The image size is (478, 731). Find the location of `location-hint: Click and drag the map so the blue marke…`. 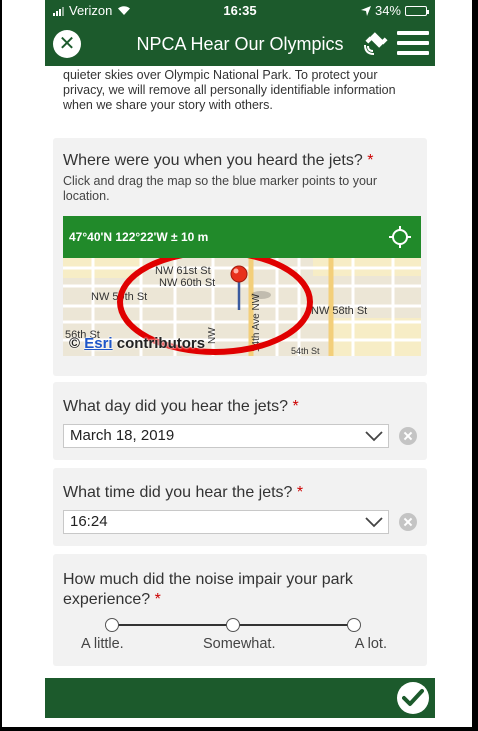

location-hint: Click and drag the map so the blue marke… is located at coordinates (220, 188).